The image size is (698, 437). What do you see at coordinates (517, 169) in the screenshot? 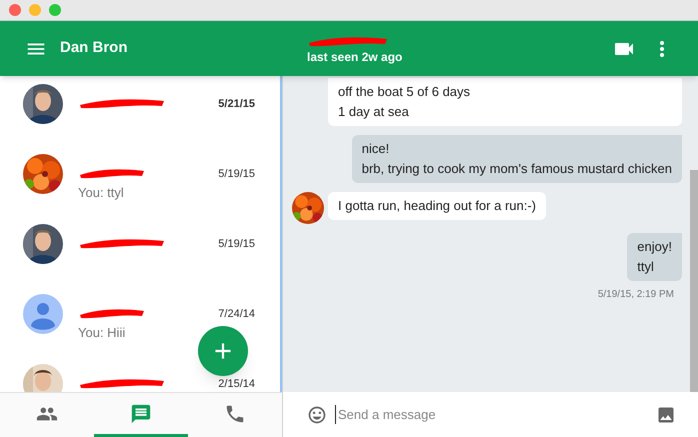
I see `message-text: brb, trying to cook my mom's famous mustard chicken` at bounding box center [517, 169].